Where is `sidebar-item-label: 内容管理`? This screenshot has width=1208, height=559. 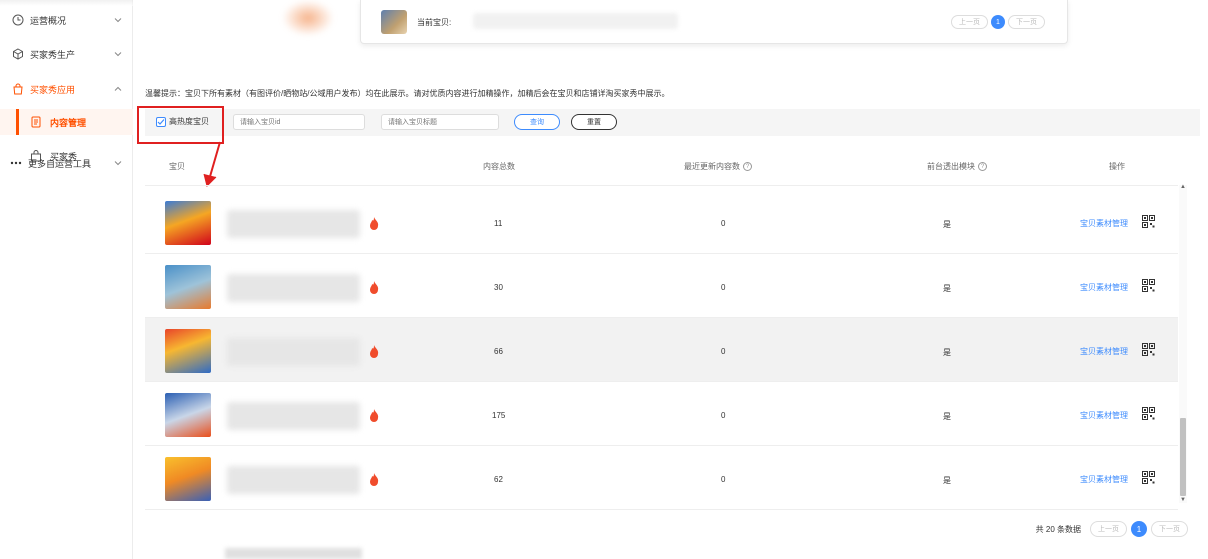
sidebar-item-label: 内容管理 is located at coordinates (68, 122).